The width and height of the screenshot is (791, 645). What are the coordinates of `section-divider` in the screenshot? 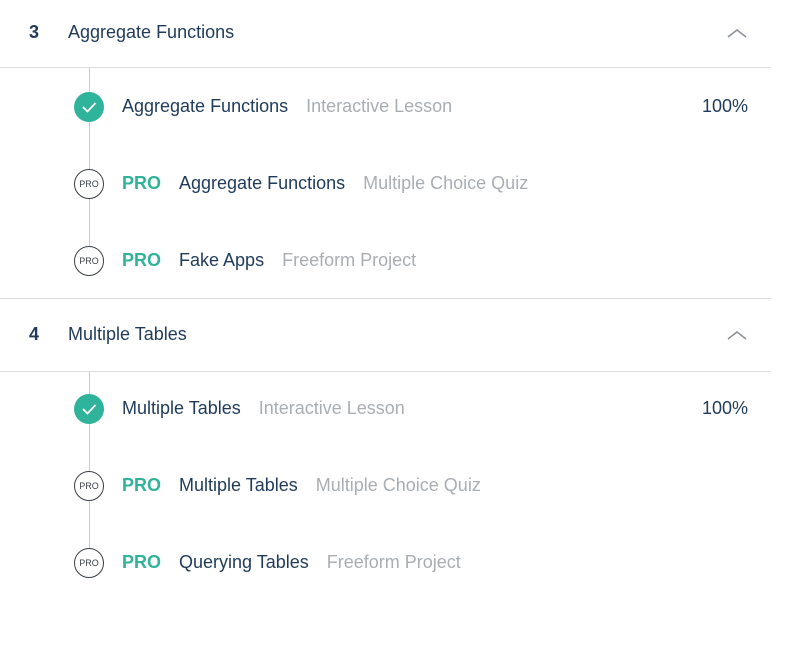 It's located at (385, 298).